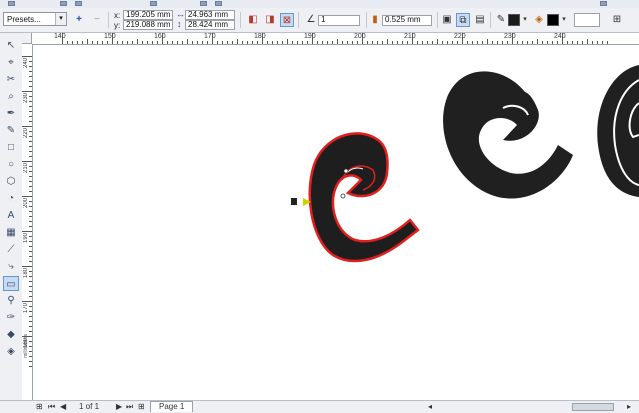 The image size is (639, 413). What do you see at coordinates (364, 197) in the screenshot?
I see `selected-glyph` at bounding box center [364, 197].